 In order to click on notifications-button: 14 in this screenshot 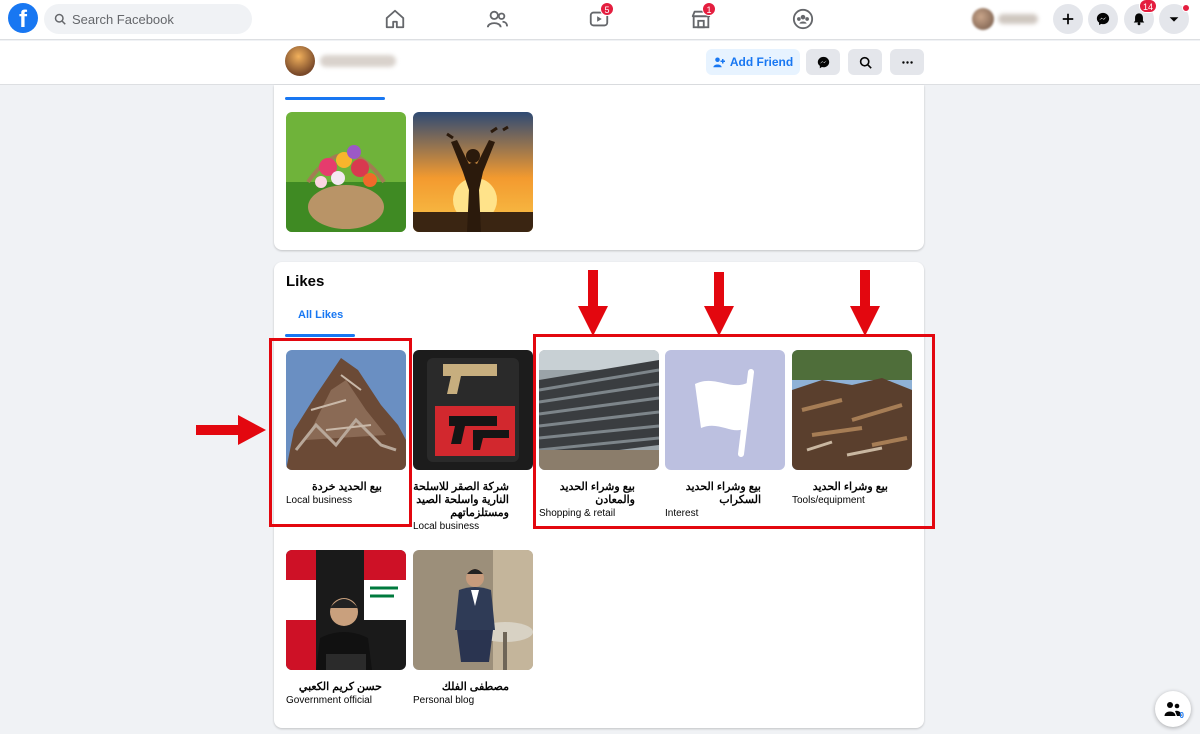, I will do `click(1141, 17)`.